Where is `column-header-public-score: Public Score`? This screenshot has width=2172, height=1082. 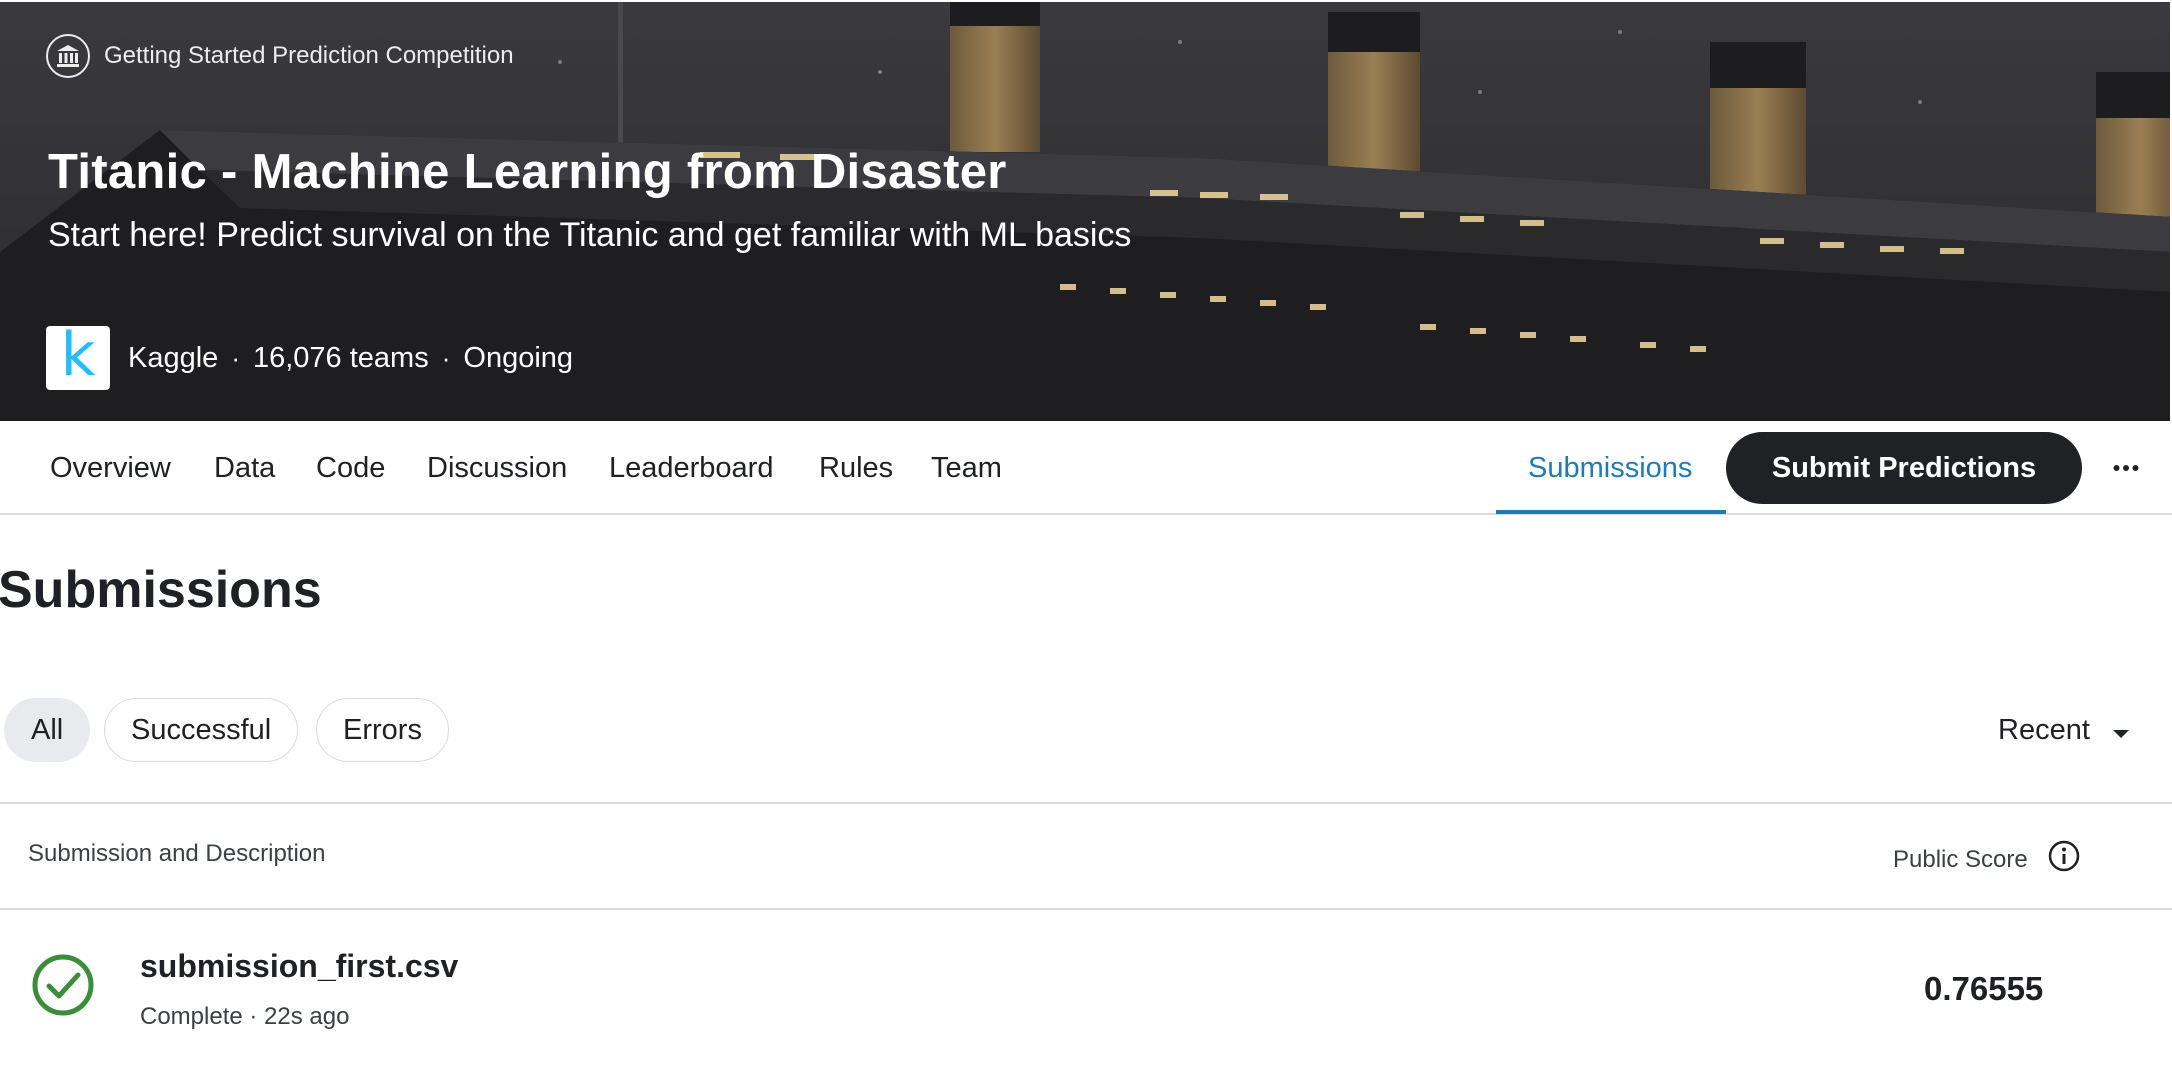 column-header-public-score: Public Score is located at coordinates (1986, 859).